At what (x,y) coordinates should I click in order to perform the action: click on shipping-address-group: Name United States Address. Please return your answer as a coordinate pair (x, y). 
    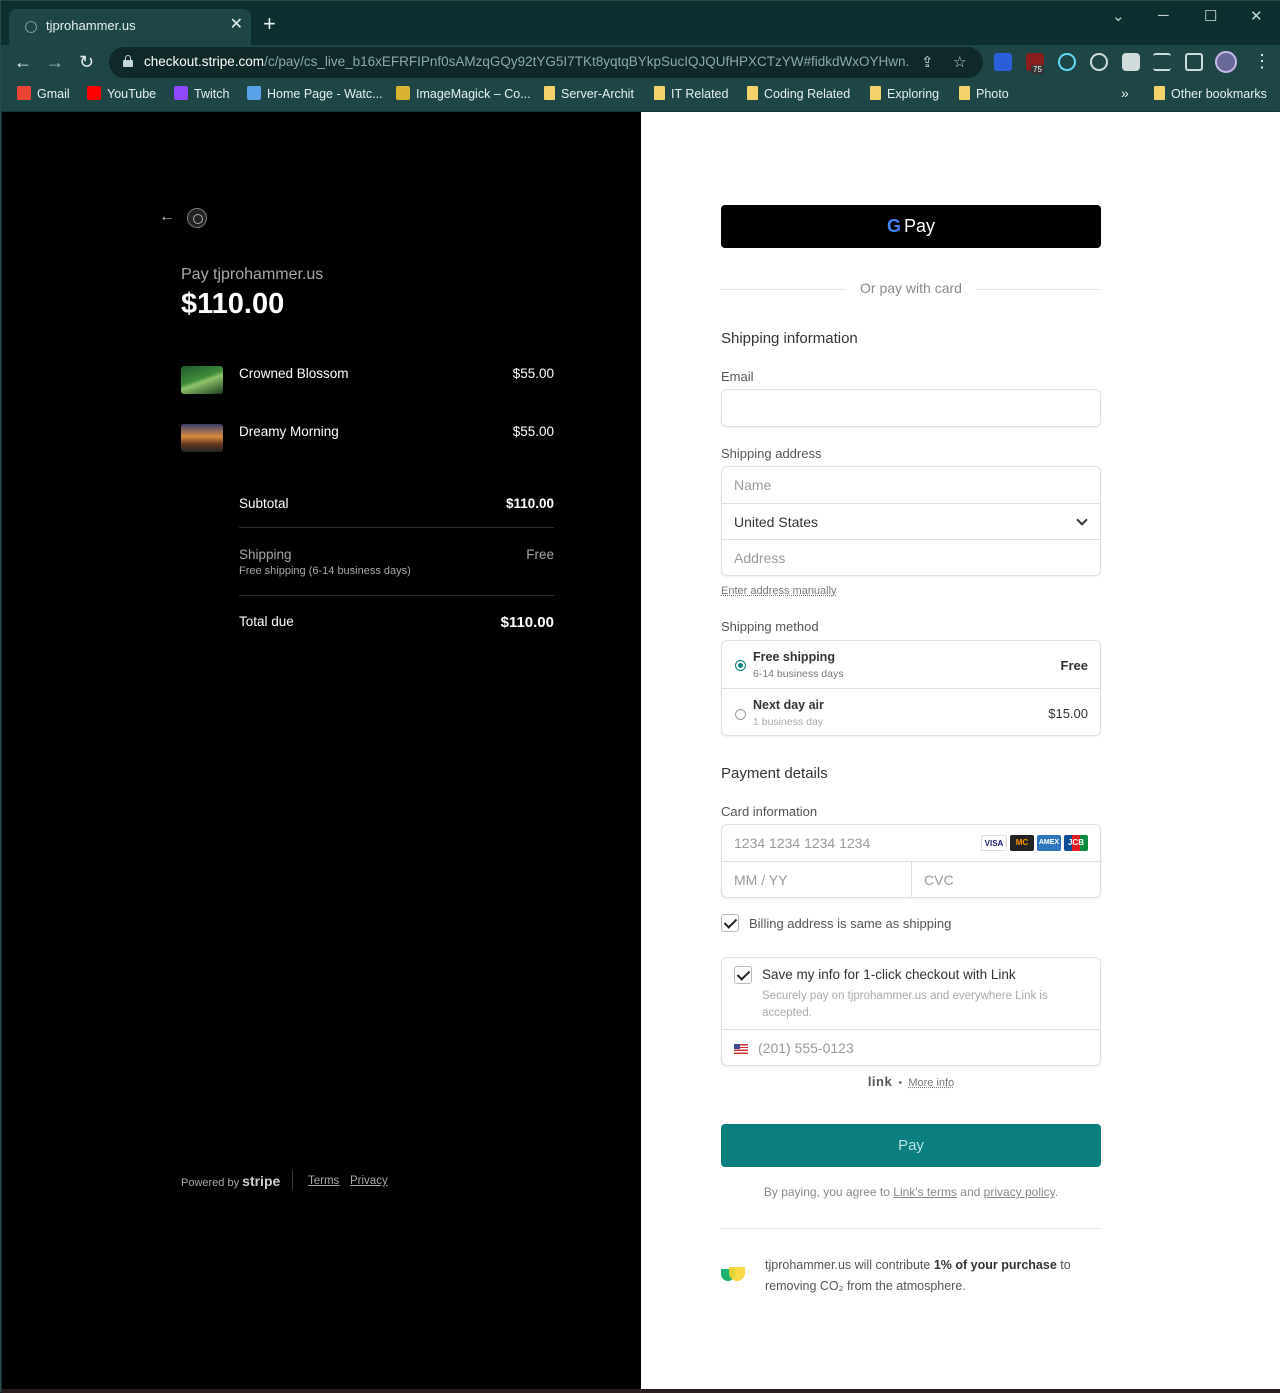
    Looking at the image, I should click on (911, 521).